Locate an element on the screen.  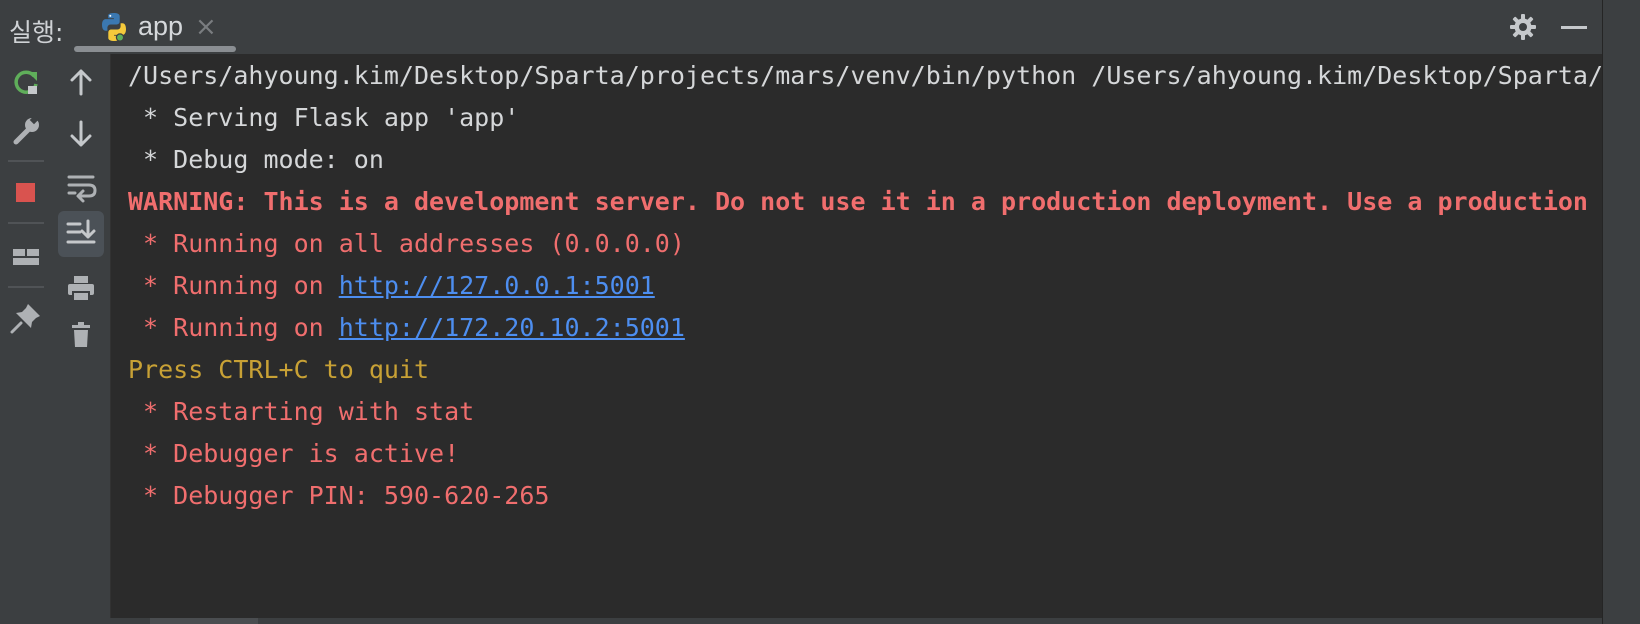
console-line-url: * Running on http://127.0.0.1:5001 is located at coordinates (391, 286).